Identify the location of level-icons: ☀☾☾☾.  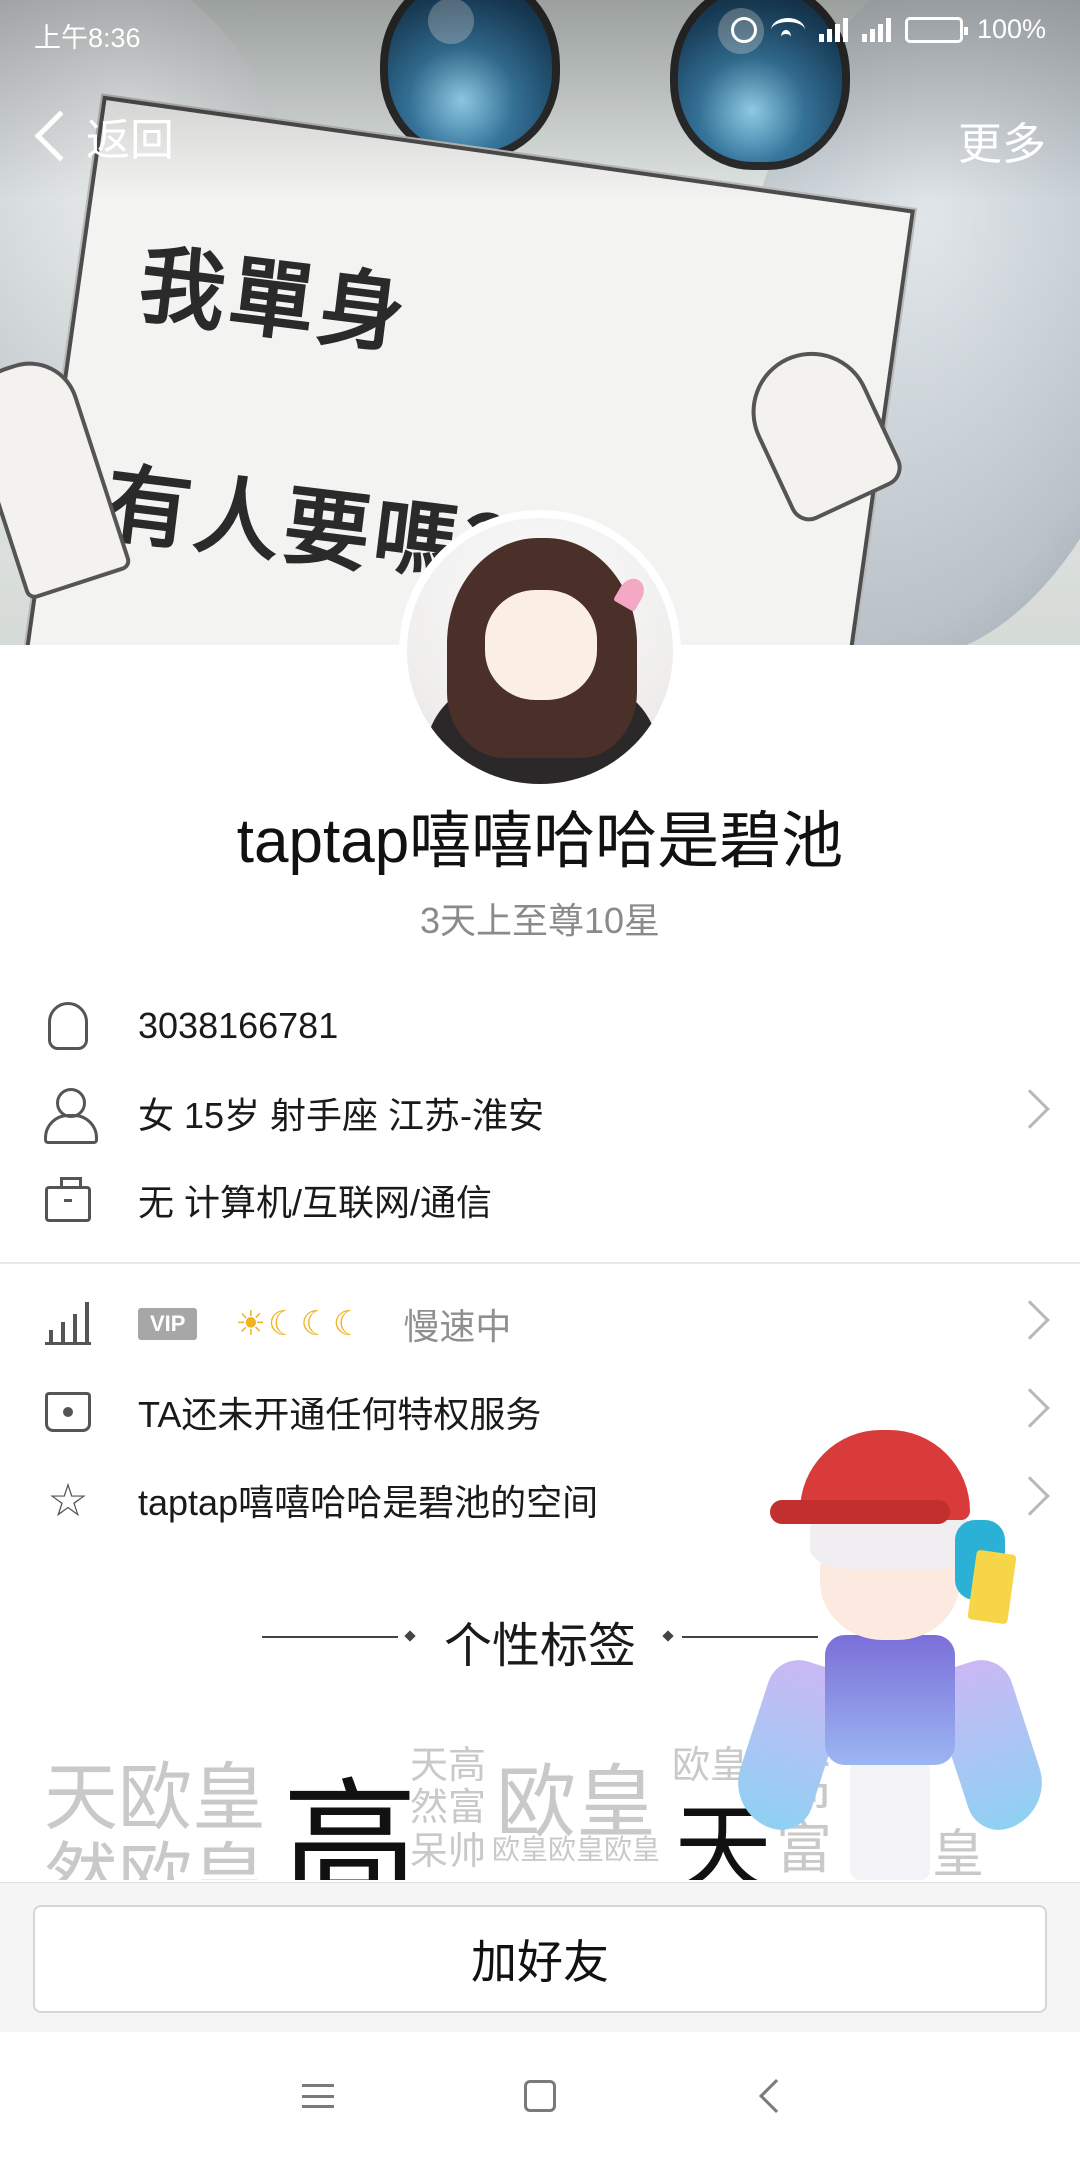
(300, 1324).